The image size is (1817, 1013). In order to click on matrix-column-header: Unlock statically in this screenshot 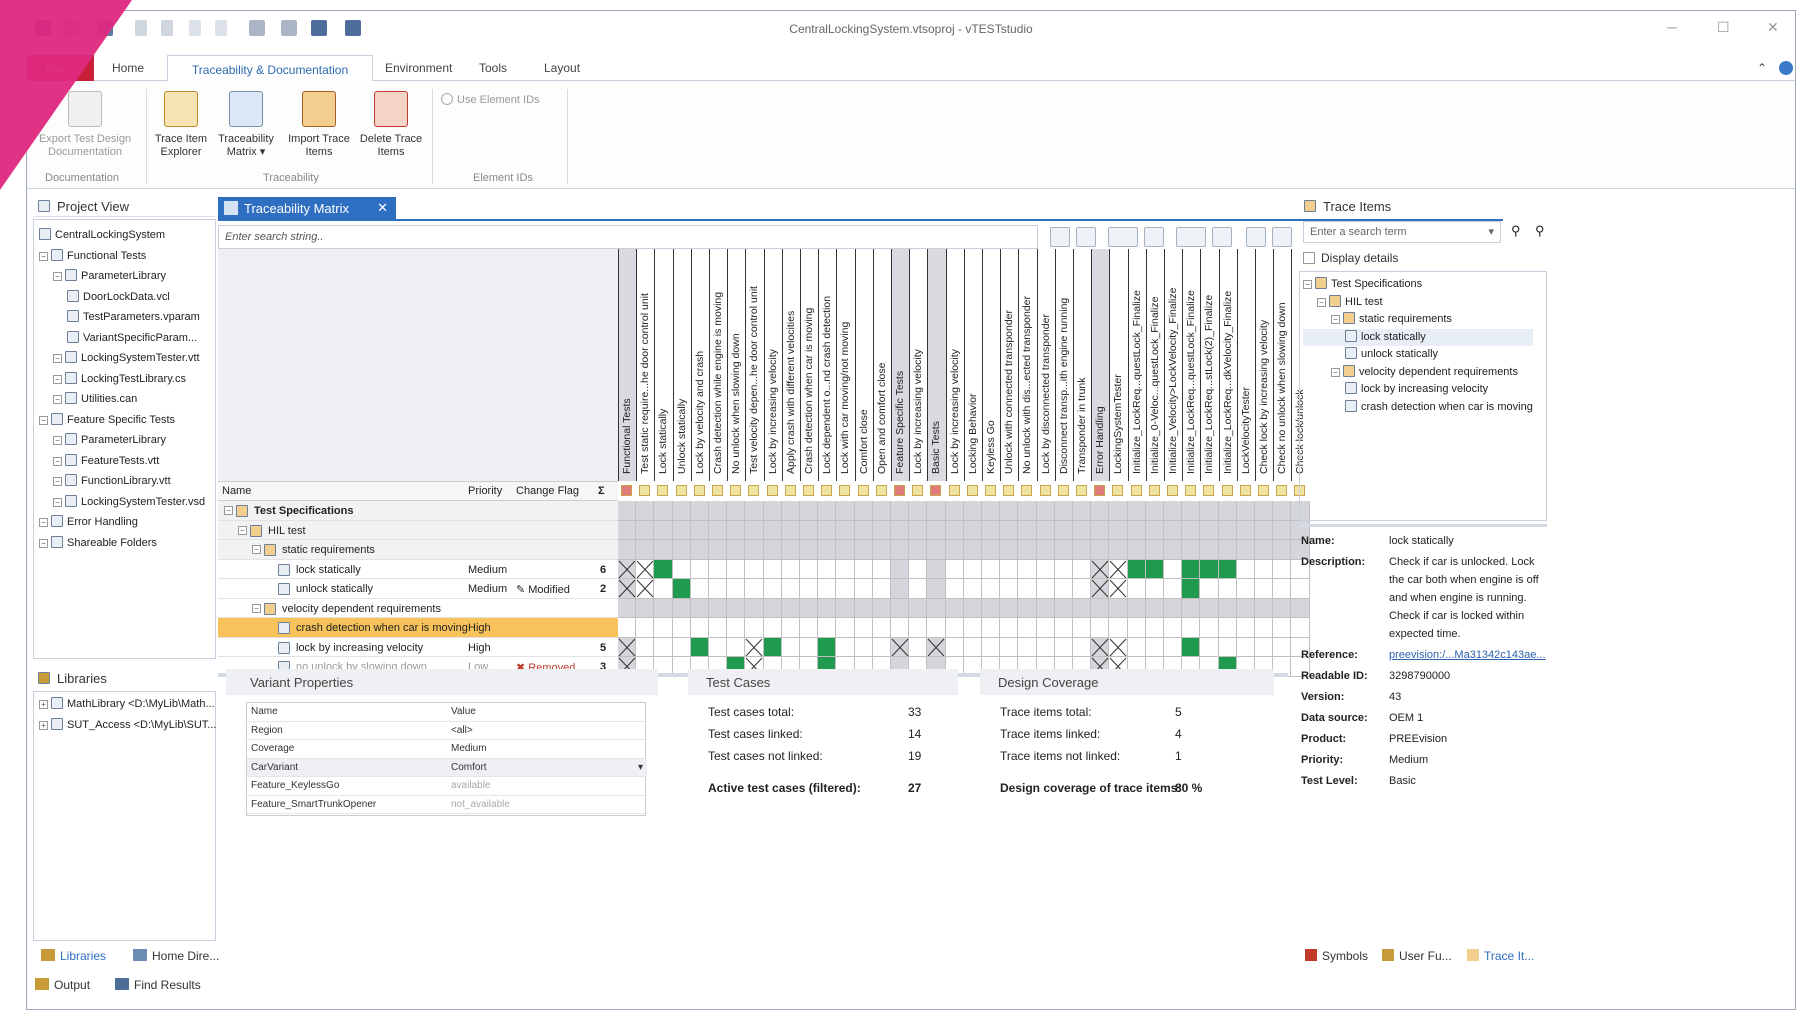, I will do `click(681, 365)`.